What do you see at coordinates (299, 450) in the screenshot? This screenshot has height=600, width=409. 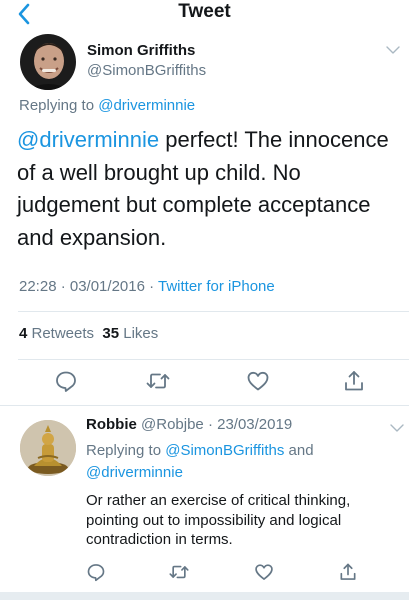 I see `replying-and: and` at bounding box center [299, 450].